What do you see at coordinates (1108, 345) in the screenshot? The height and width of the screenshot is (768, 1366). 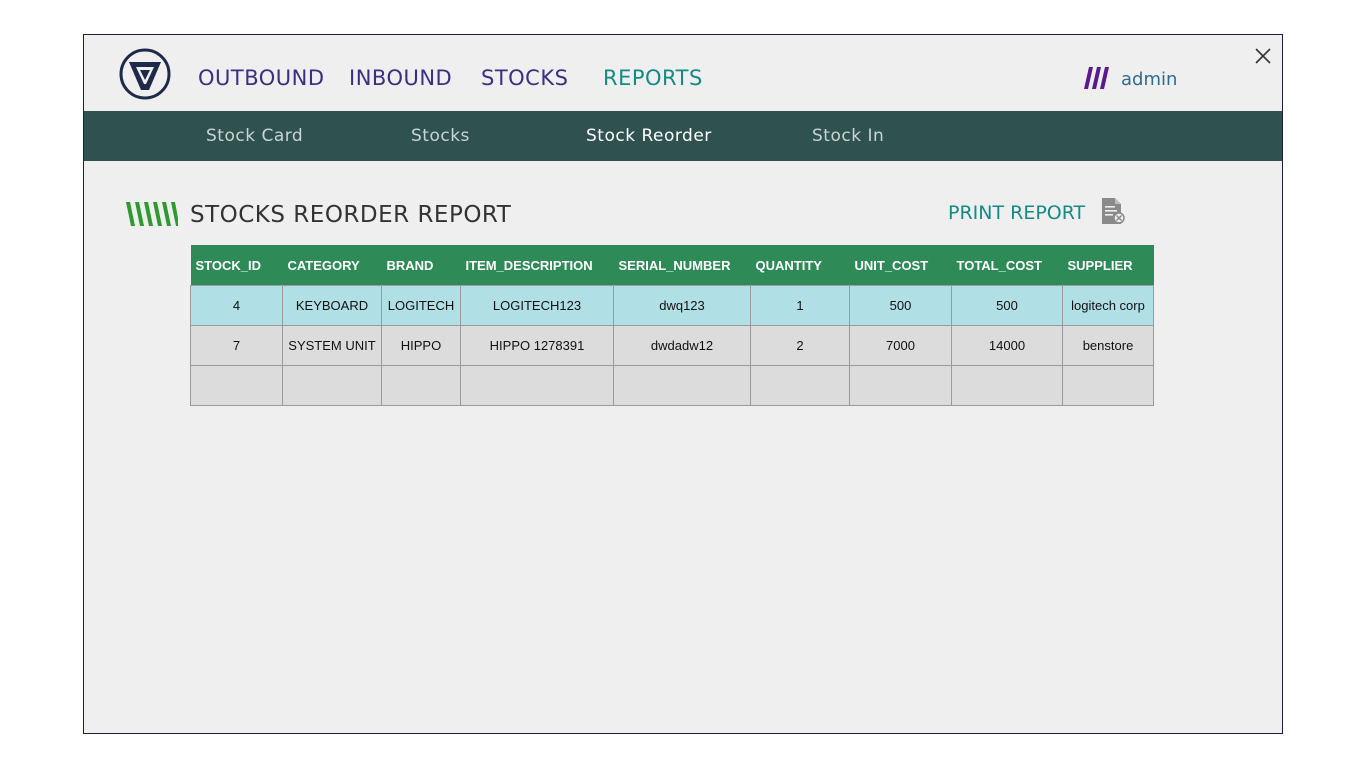 I see `table-cell: benstore` at bounding box center [1108, 345].